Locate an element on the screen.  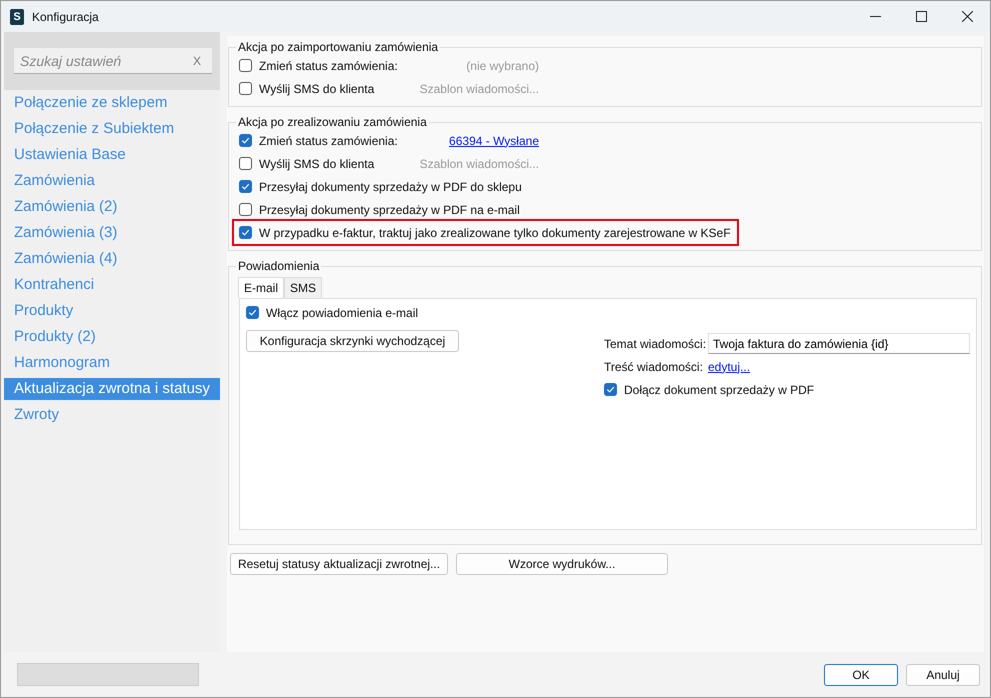
value-hint: (nie wybrano) is located at coordinates (502, 65).